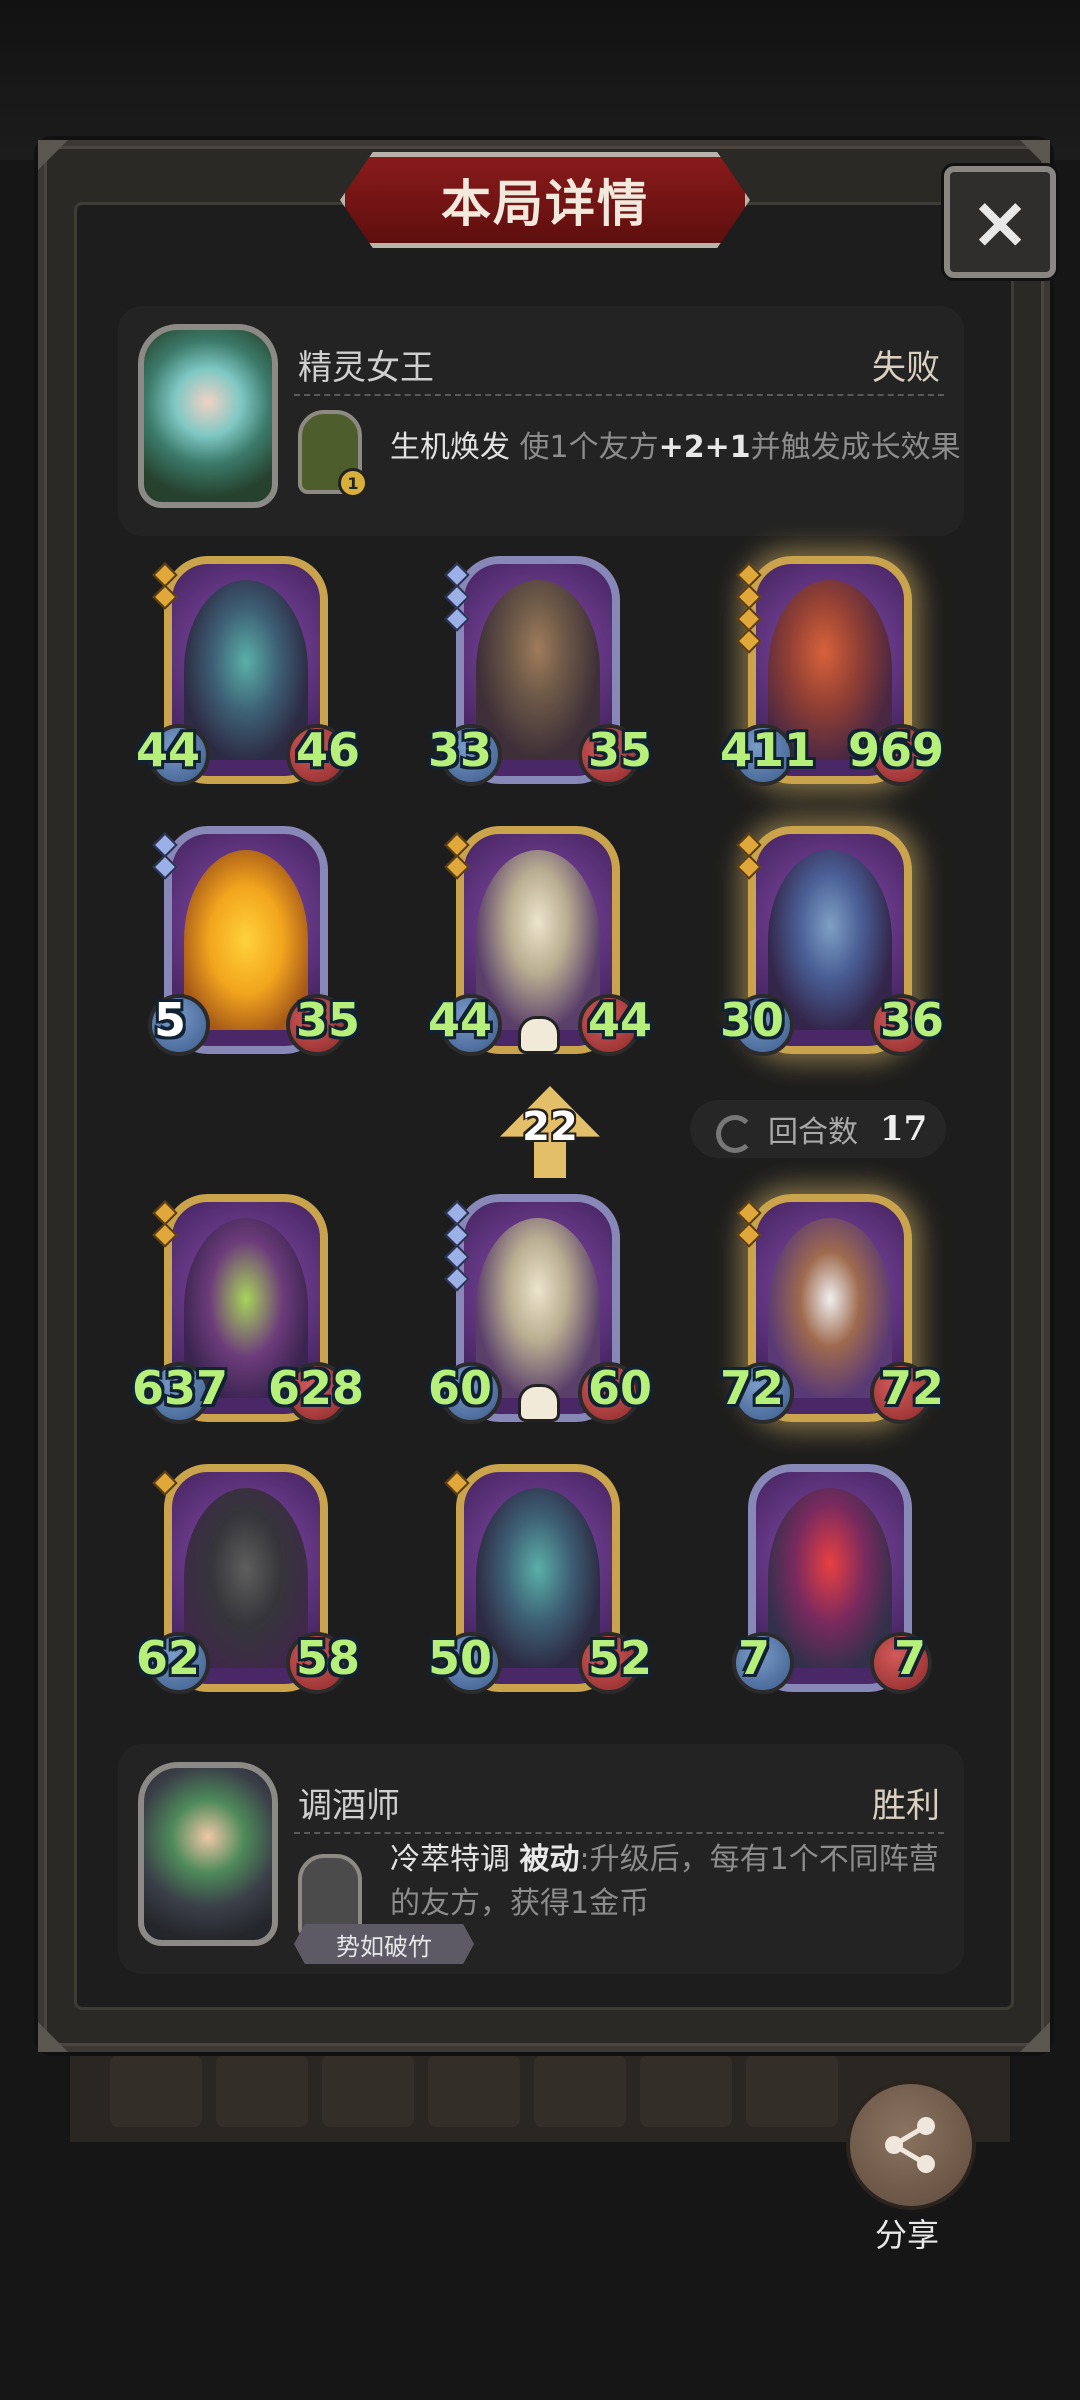 This screenshot has height=2400, width=1080. Describe the element at coordinates (619, 1658) in the screenshot. I see `unit-health: 52` at that location.